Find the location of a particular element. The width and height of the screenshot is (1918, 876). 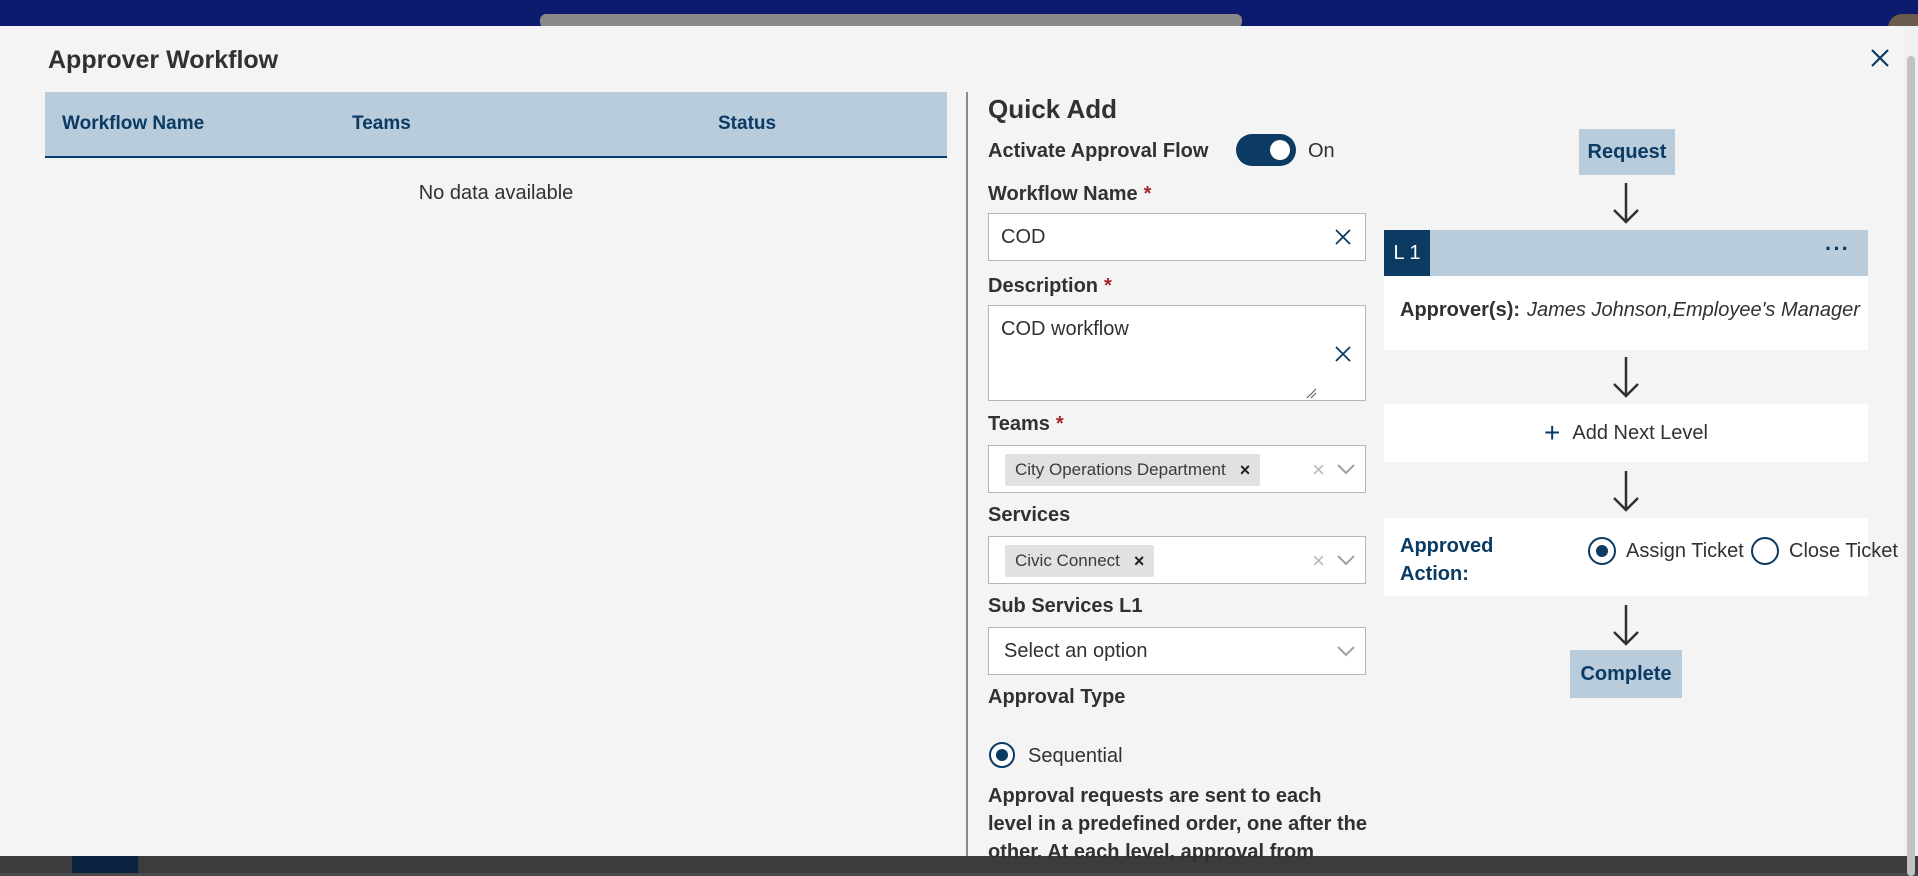

service-chip: Civic Connect × is located at coordinates (1080, 561).